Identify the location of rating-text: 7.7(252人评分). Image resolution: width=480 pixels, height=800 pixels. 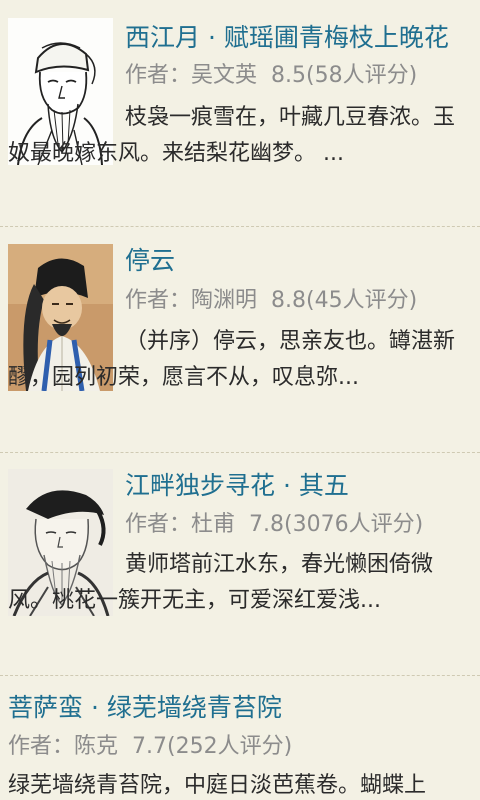
(212, 746).